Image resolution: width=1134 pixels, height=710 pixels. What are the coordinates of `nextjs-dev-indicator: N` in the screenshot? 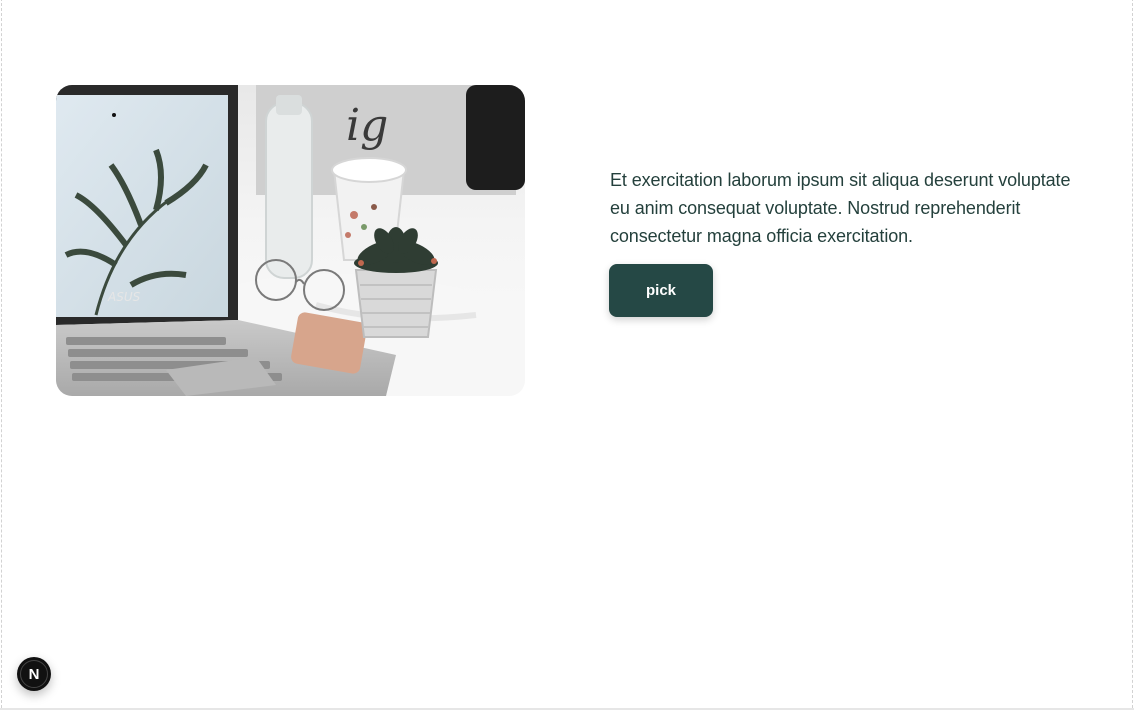 It's located at (34, 674).